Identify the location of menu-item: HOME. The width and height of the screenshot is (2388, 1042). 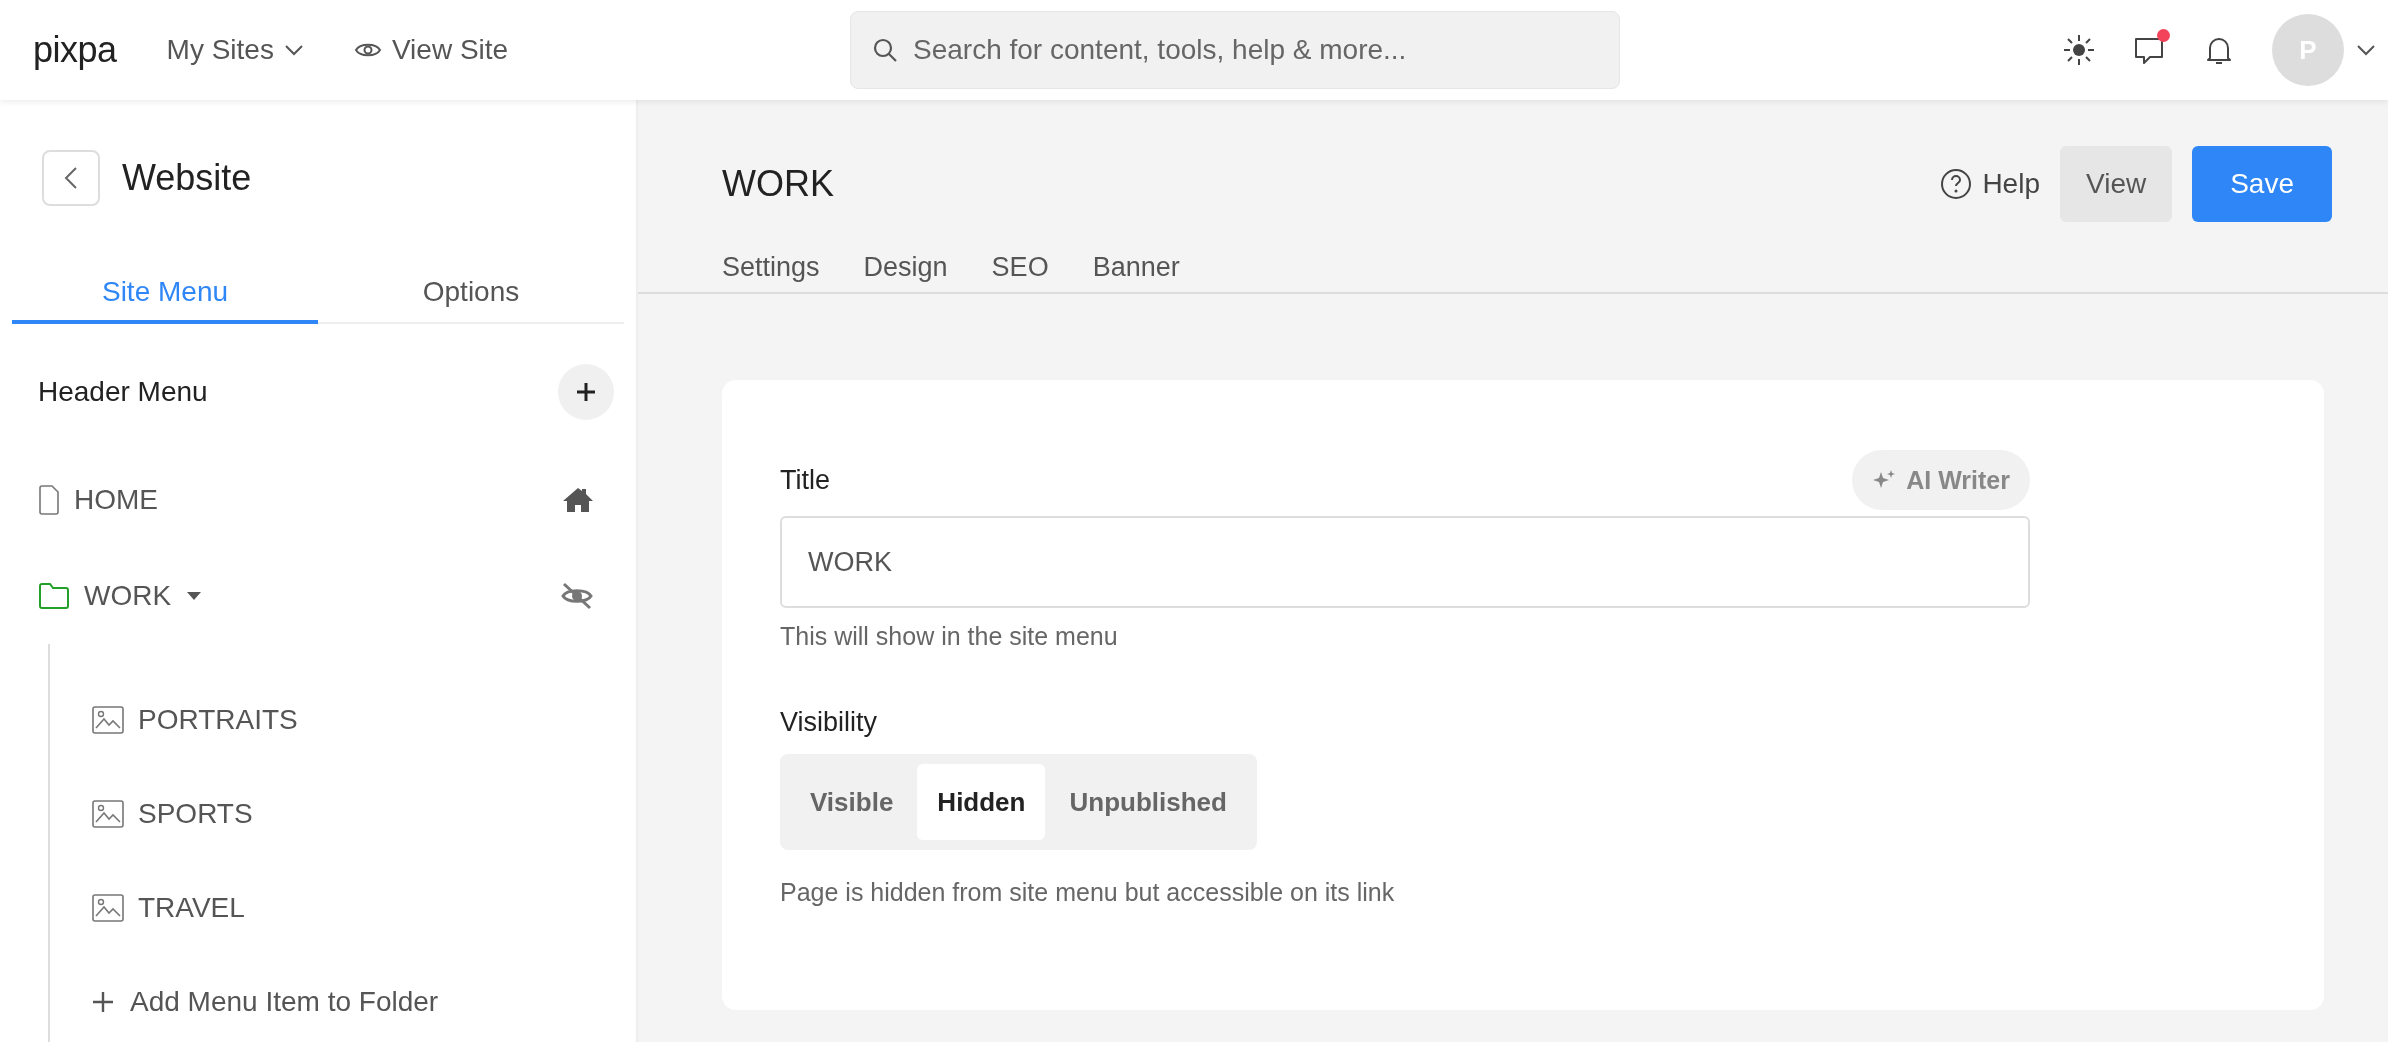
(318, 500).